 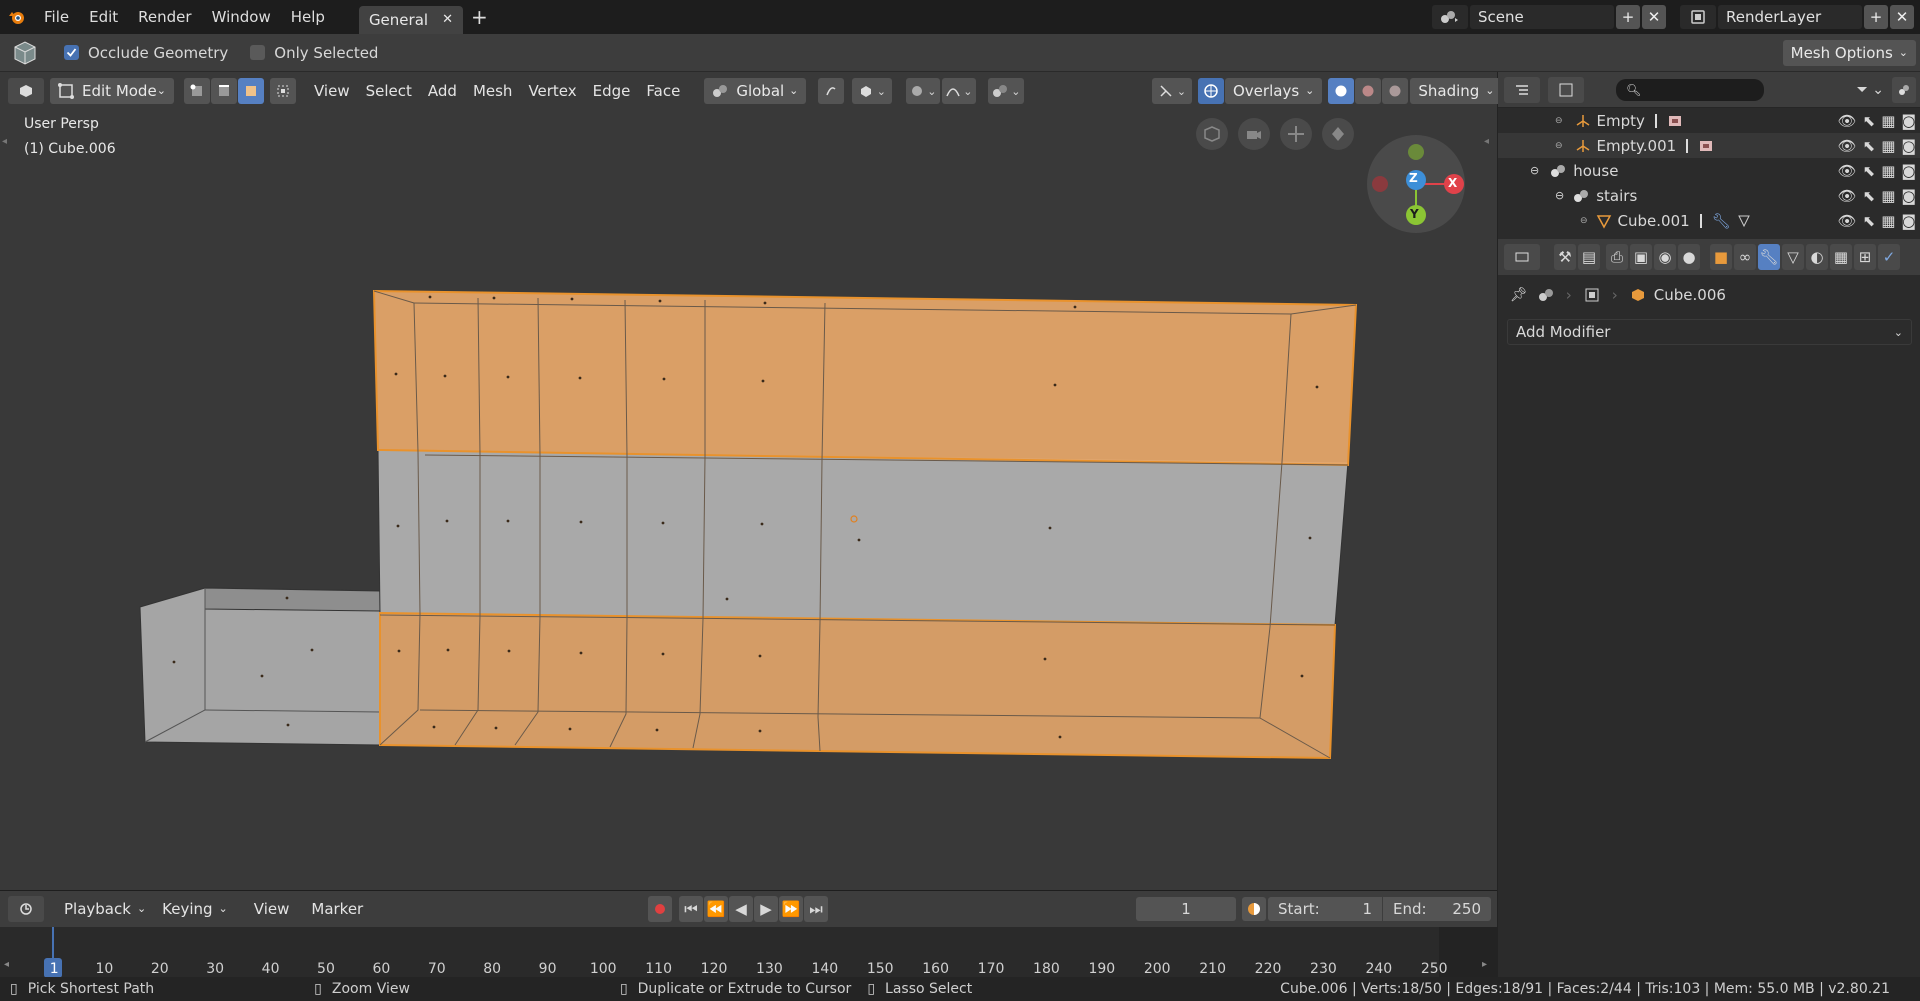 I want to click on new-render-layer-button: +, so click(x=1876, y=17).